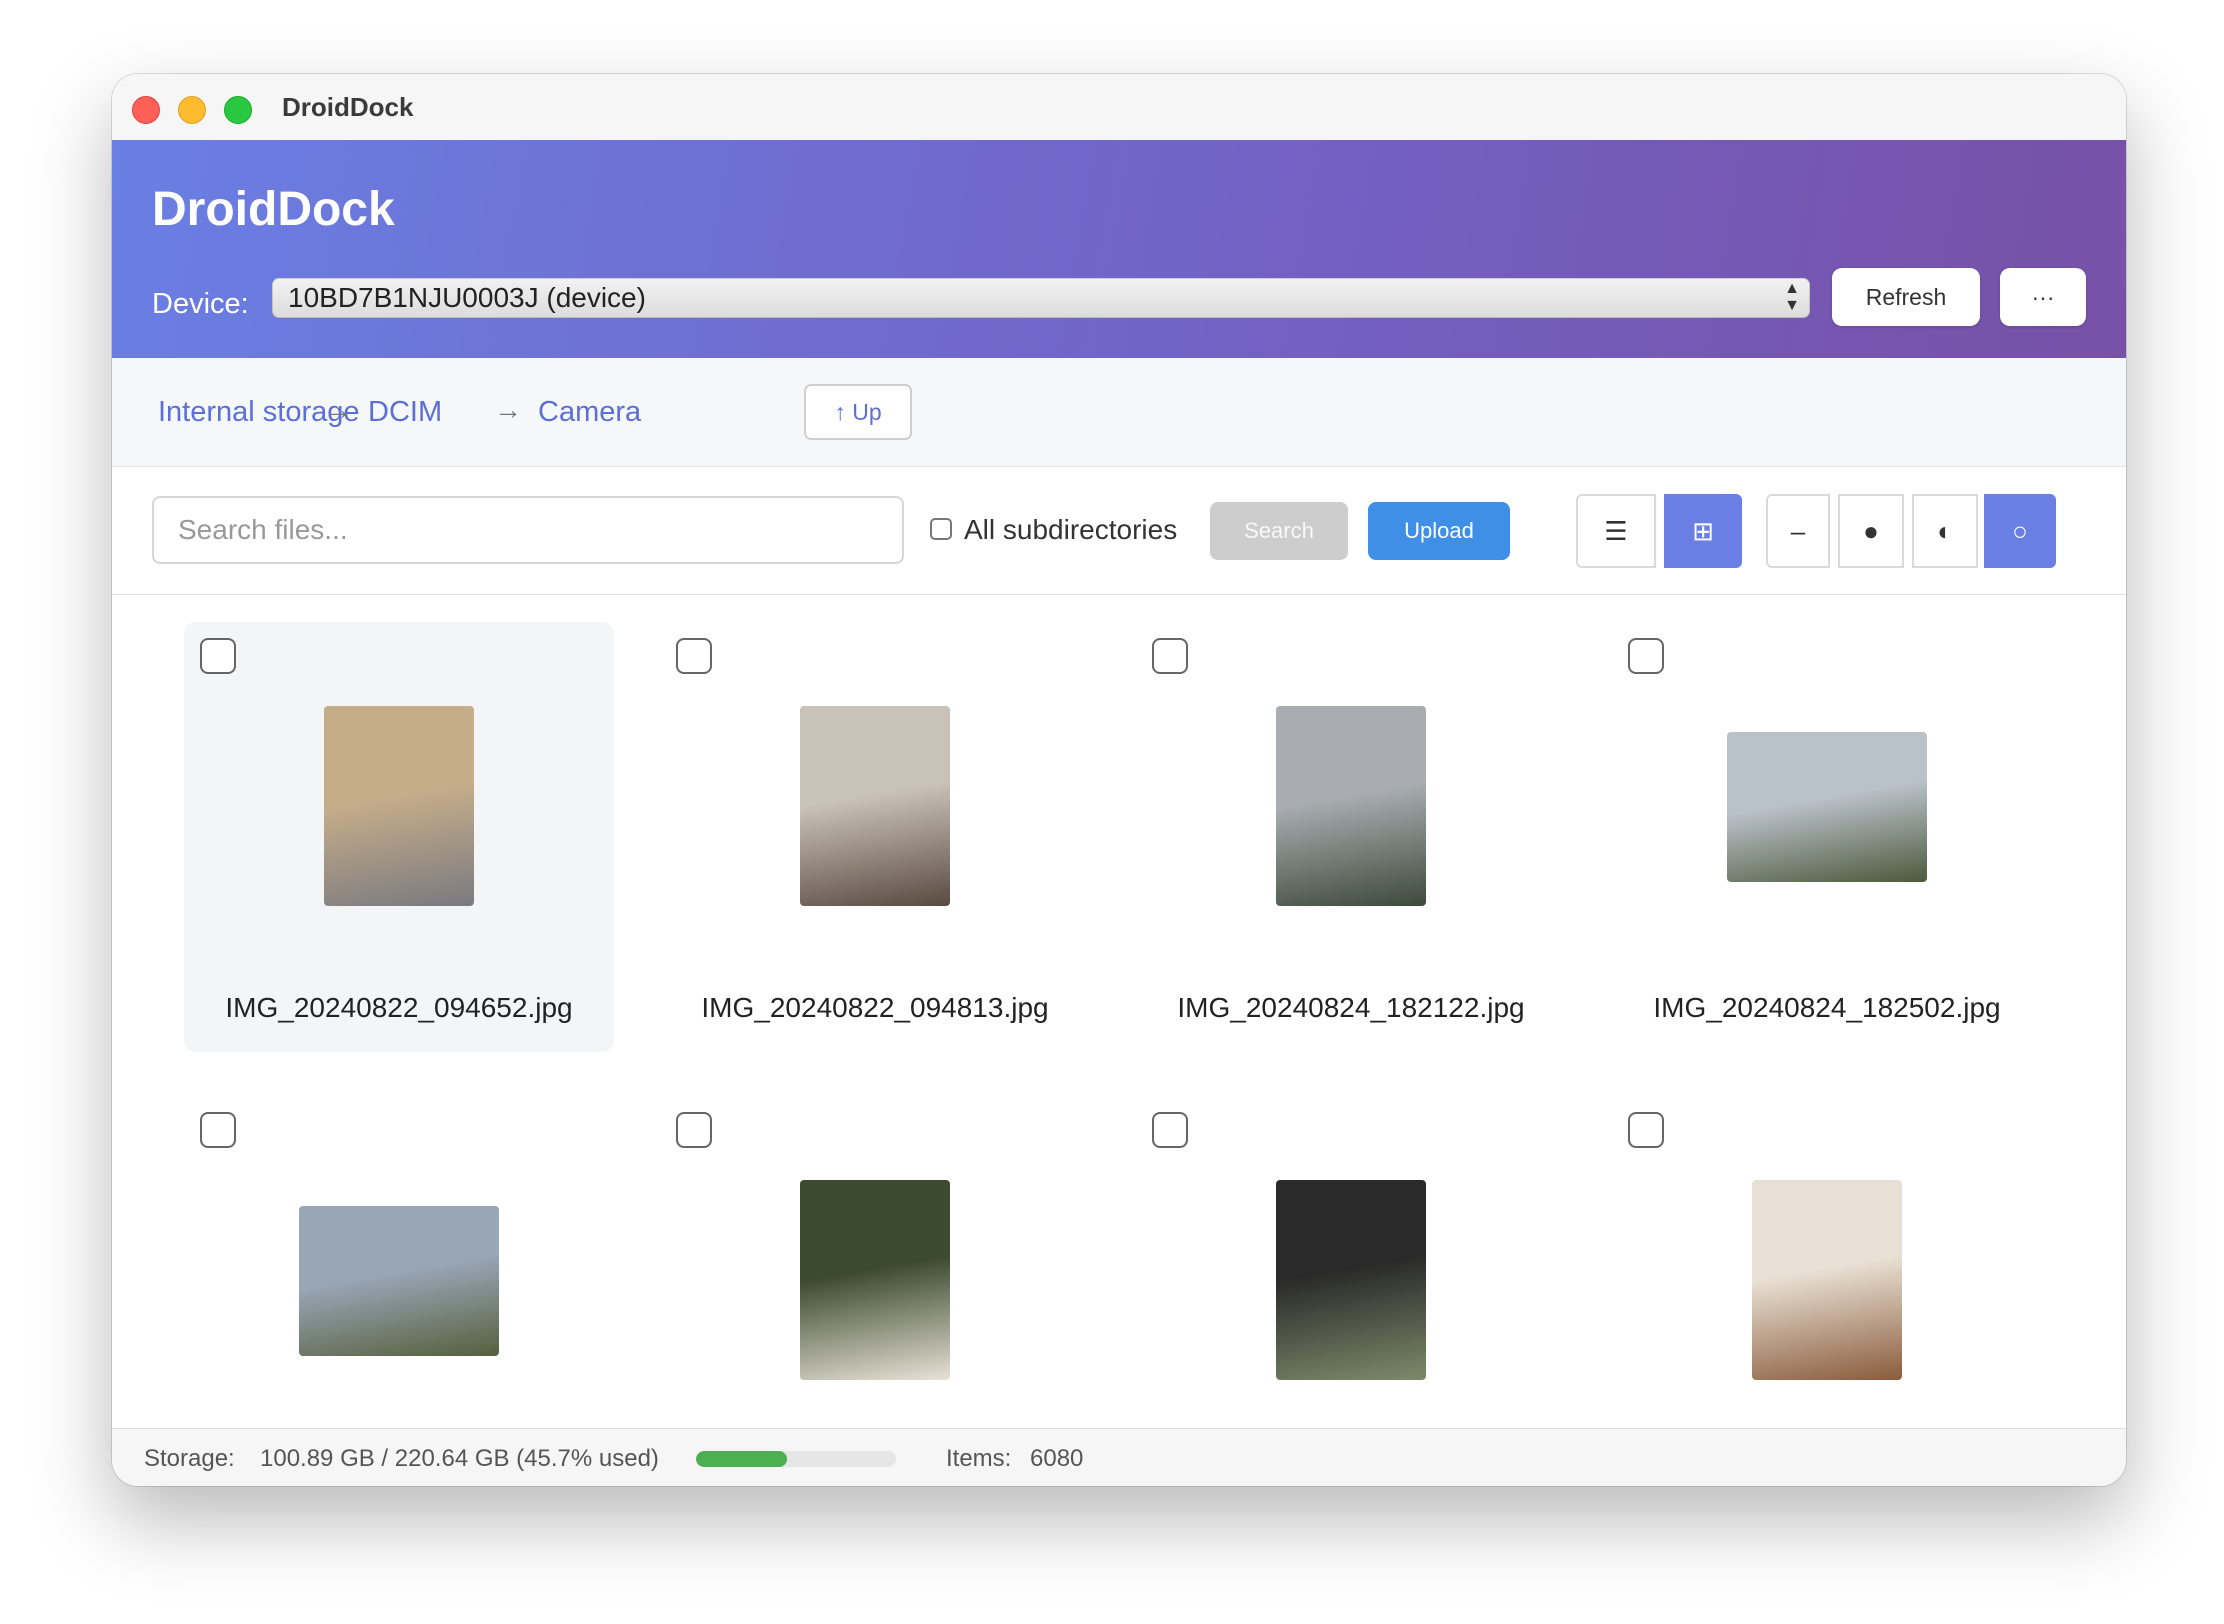  What do you see at coordinates (2043, 297) in the screenshot?
I see `more-options-button: ···` at bounding box center [2043, 297].